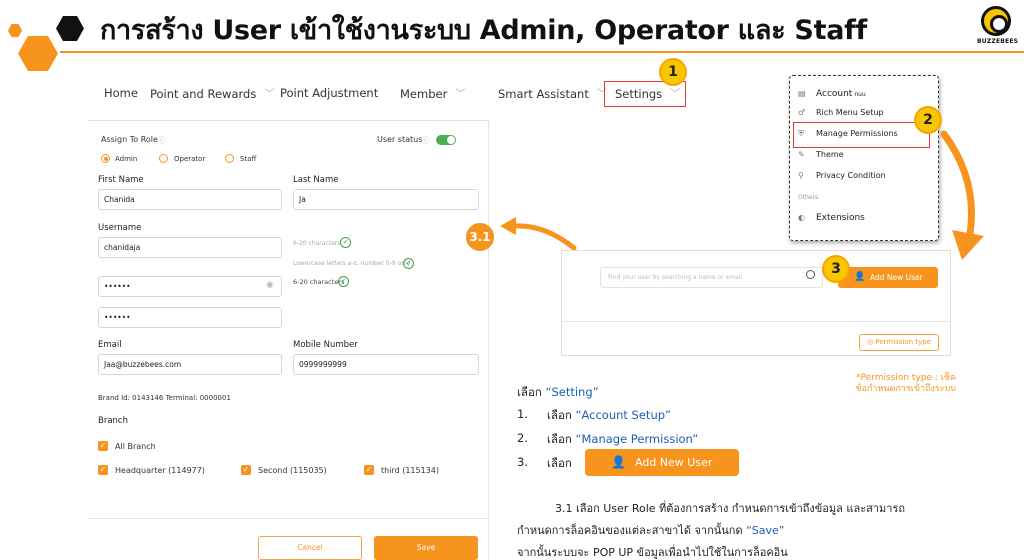 The image size is (1024, 560). I want to click on menu-item-privacy-label: Privacy Condition, so click(851, 175).